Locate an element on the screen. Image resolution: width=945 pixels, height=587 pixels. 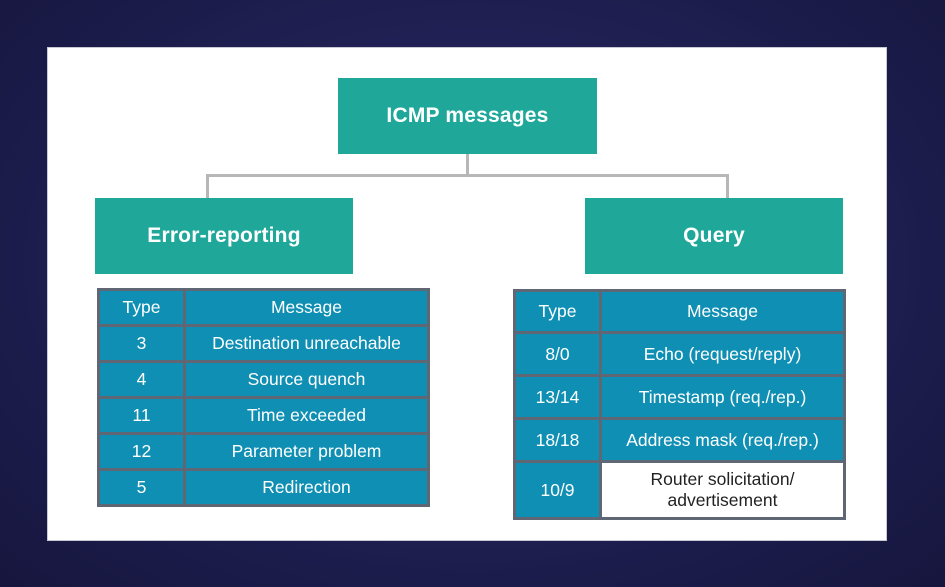
table-row: 13/14 Timestamp (req./rep.) is located at coordinates (679, 397).